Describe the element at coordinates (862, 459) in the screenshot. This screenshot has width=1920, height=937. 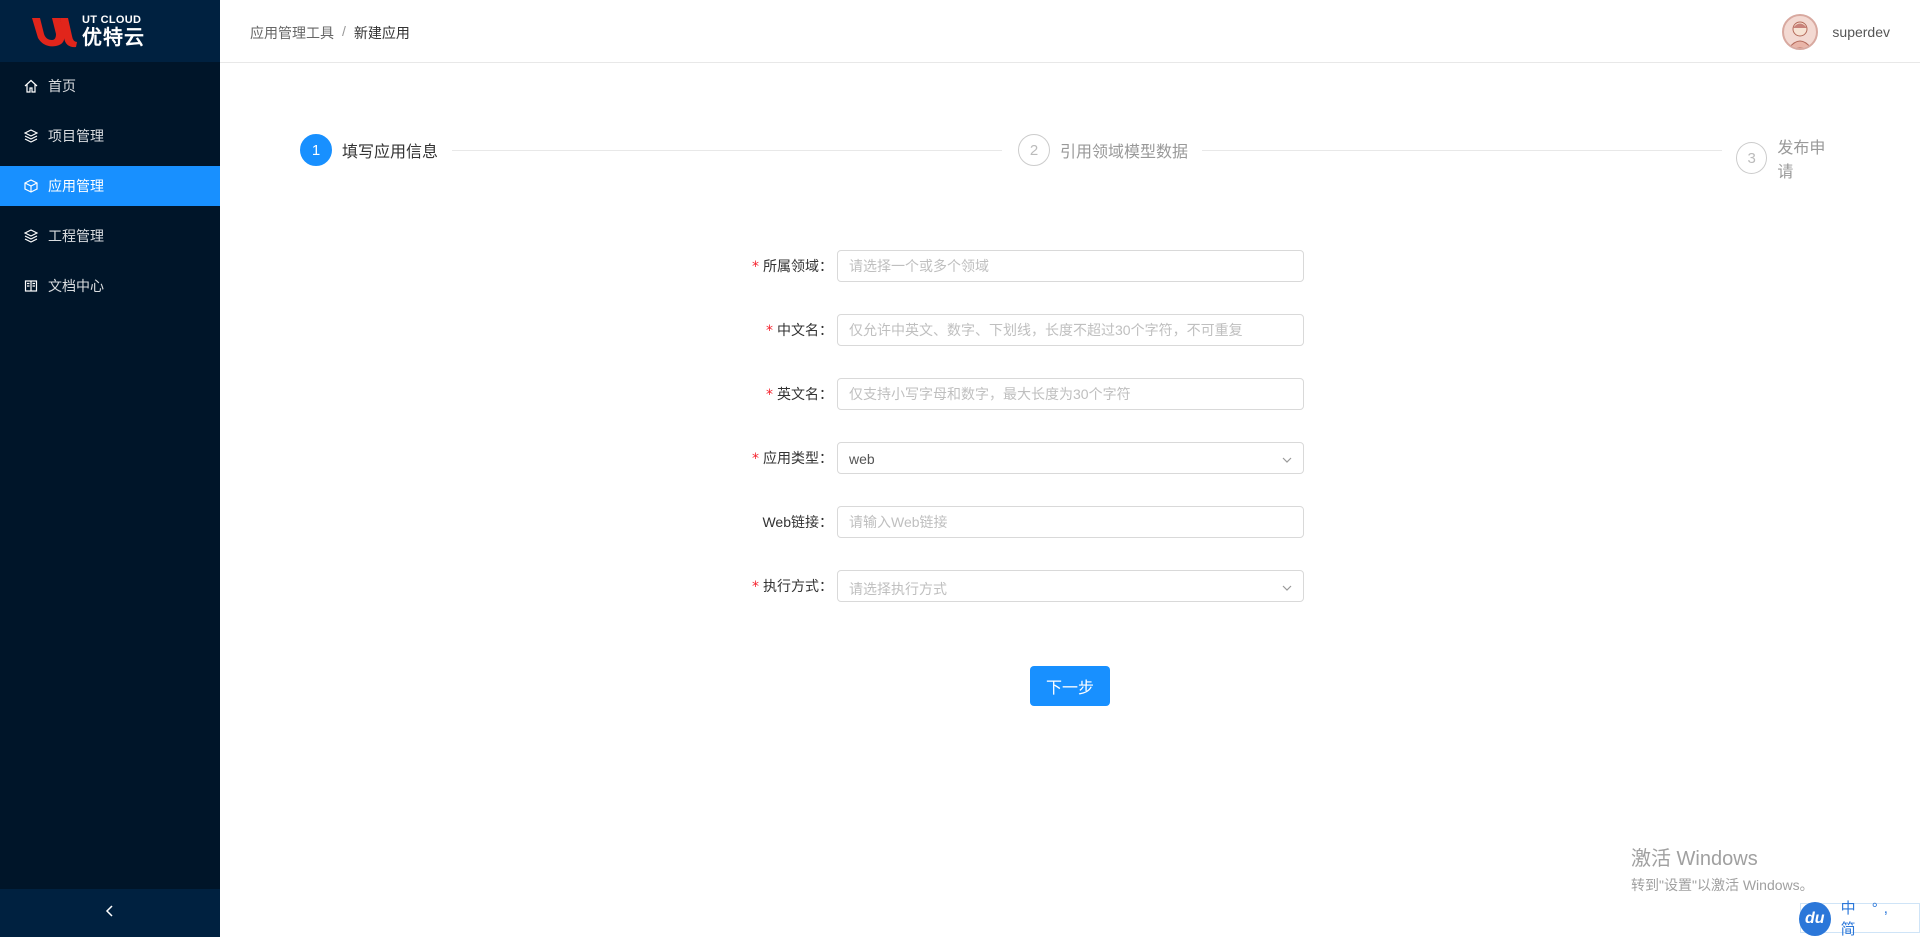
I see `app-type-value: web` at that location.